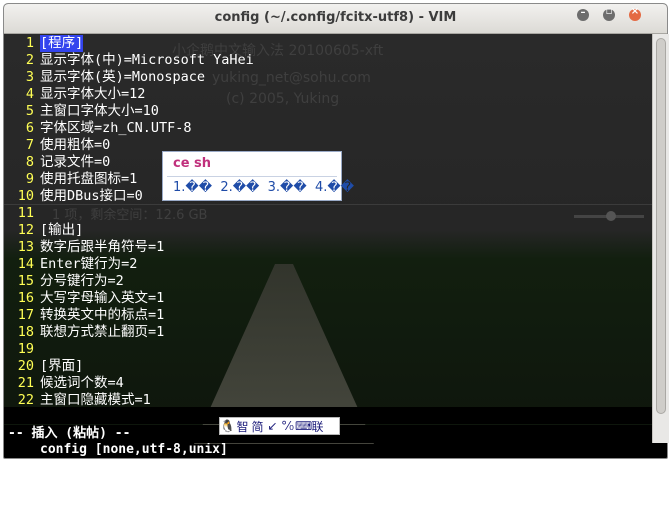 The height and width of the screenshot is (526, 671). I want to click on ime-mode-smart: 智, so click(242, 426).